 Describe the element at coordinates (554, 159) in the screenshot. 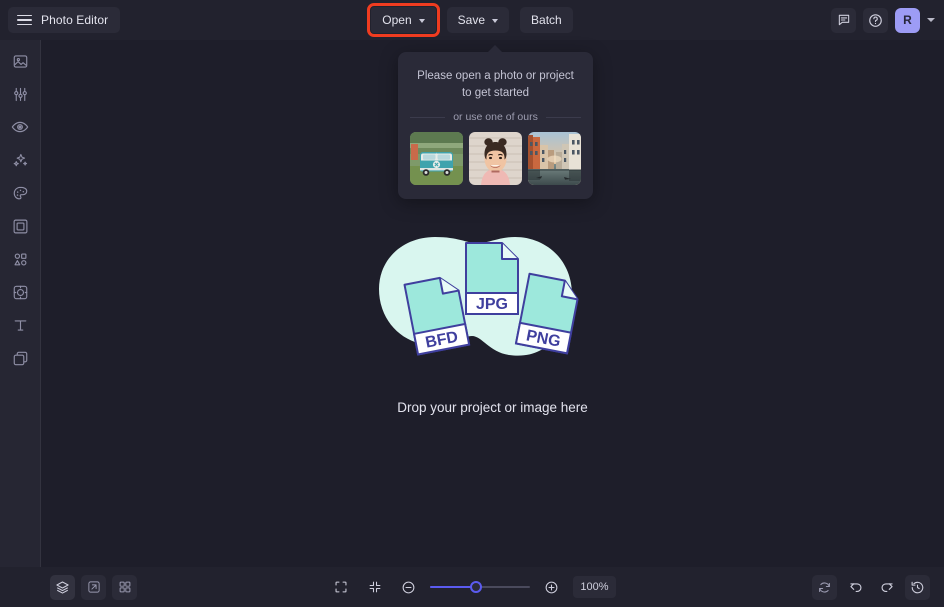

I see `thumbnail-canal` at that location.